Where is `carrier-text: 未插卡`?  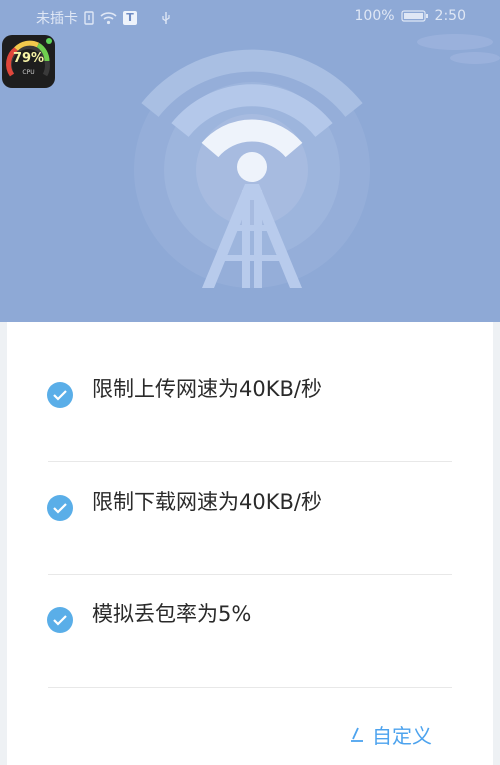
carrier-text: 未插卡 is located at coordinates (57, 19).